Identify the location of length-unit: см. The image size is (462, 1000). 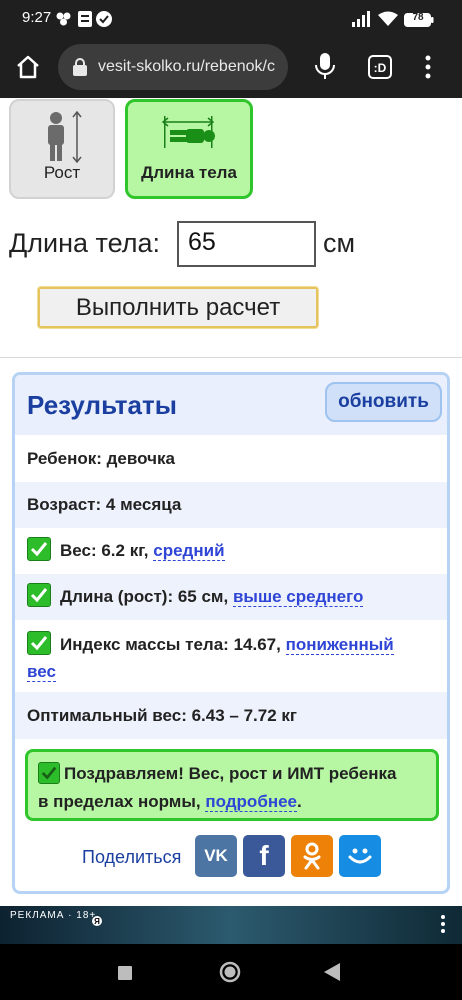
(339, 243).